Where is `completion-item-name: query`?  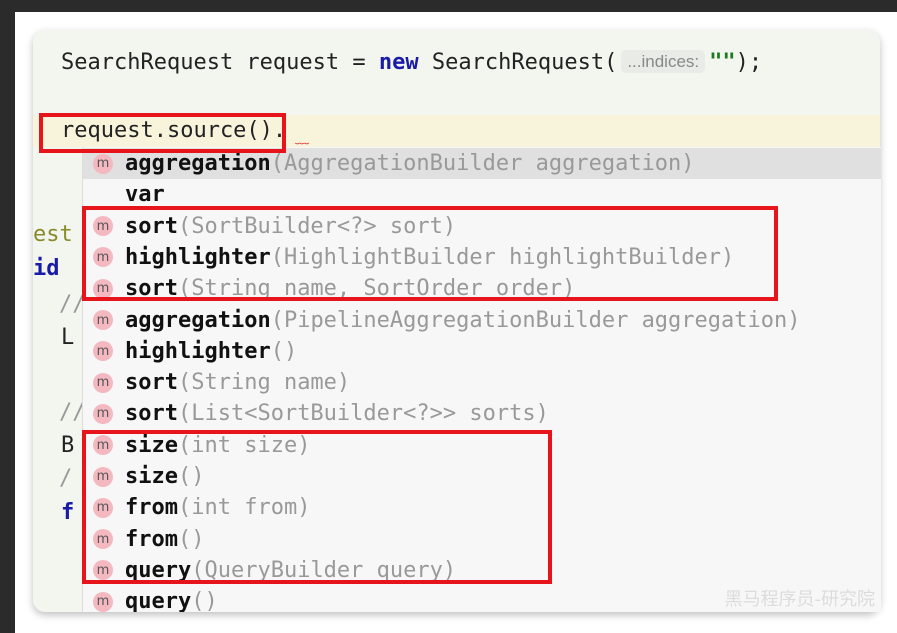
completion-item-name: query is located at coordinates (158, 600).